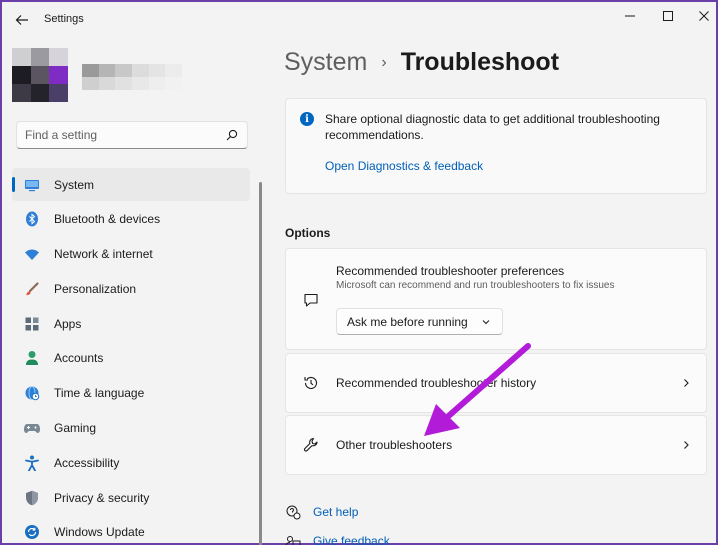 The width and height of the screenshot is (718, 545). What do you see at coordinates (293, 512) in the screenshot?
I see `help-icon` at bounding box center [293, 512].